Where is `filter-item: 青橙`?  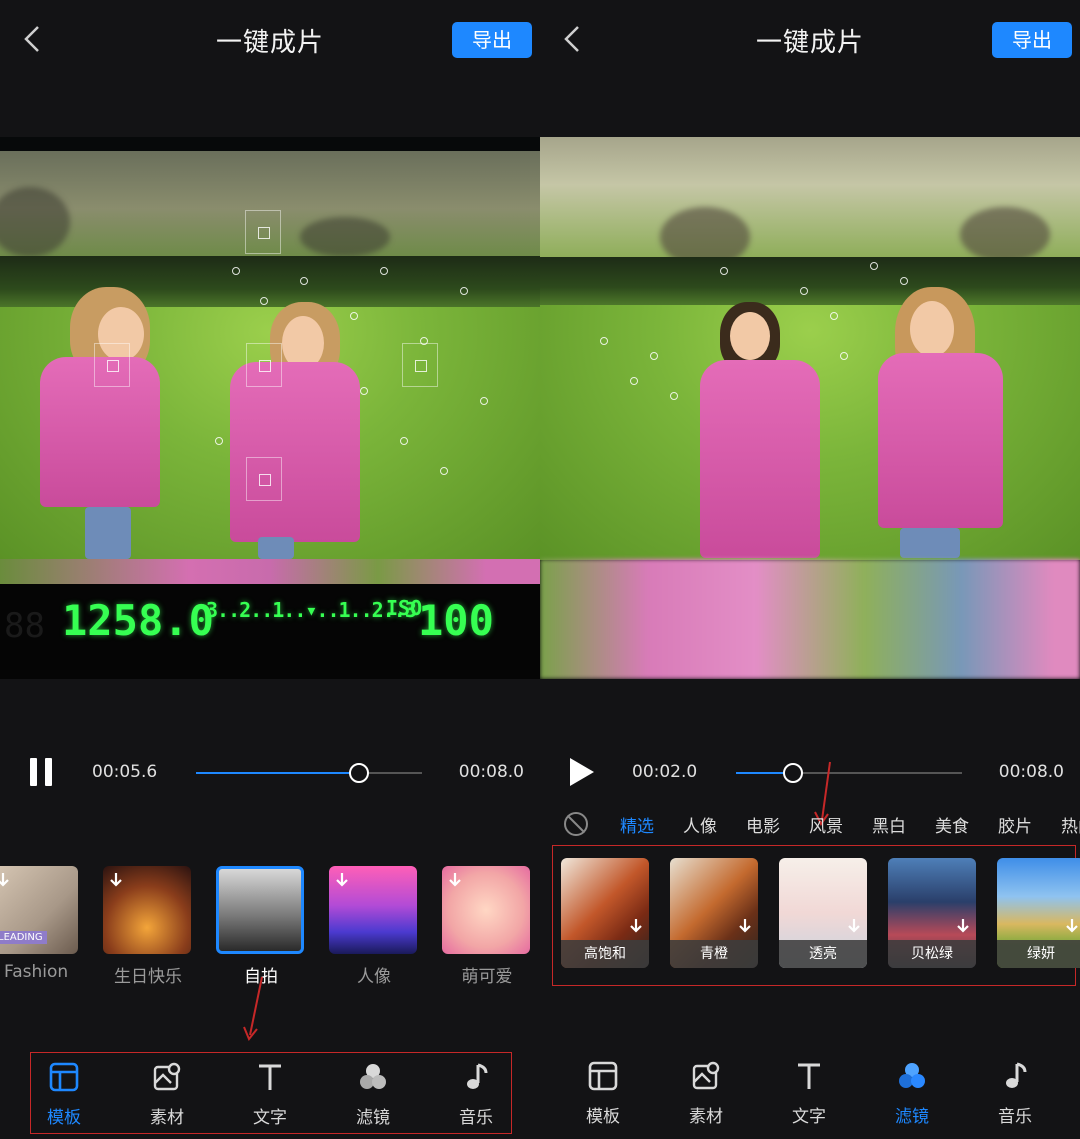
filter-item: 青橙 is located at coordinates (714, 913).